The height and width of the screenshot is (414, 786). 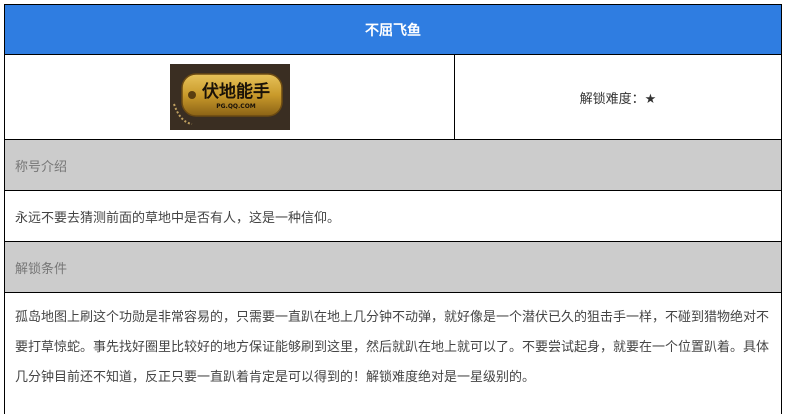 I want to click on dog-tag-icon: 伏地能手 PG.QQ.COM, so click(x=229, y=97).